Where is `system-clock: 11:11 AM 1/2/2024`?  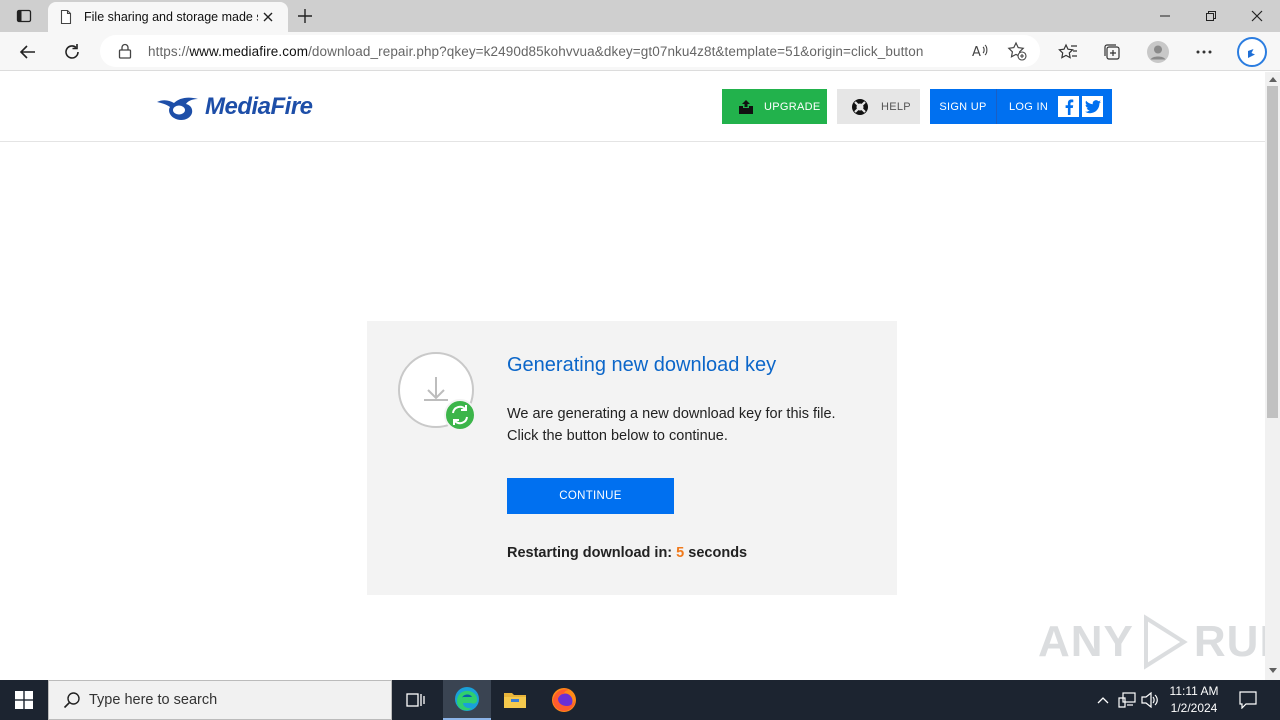
system-clock: 11:11 AM 1/2/2024 is located at coordinates (1194, 700).